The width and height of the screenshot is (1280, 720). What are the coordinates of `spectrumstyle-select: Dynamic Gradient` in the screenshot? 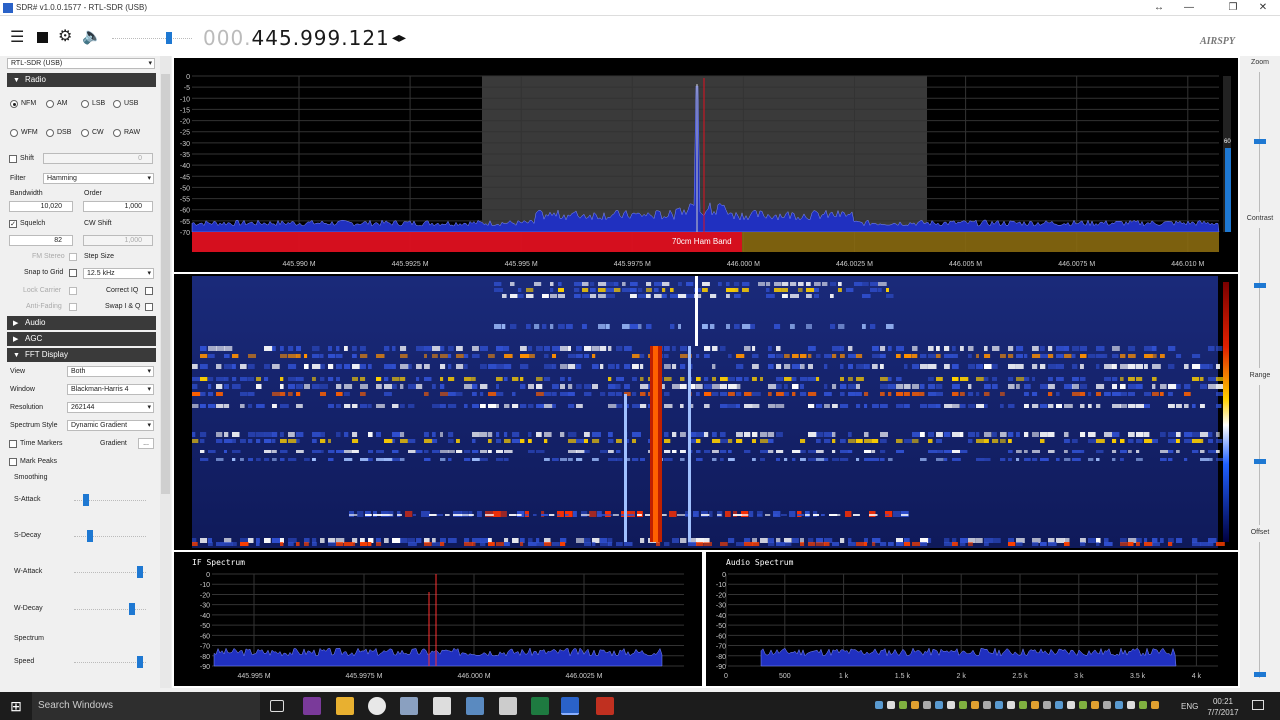 It's located at (110, 425).